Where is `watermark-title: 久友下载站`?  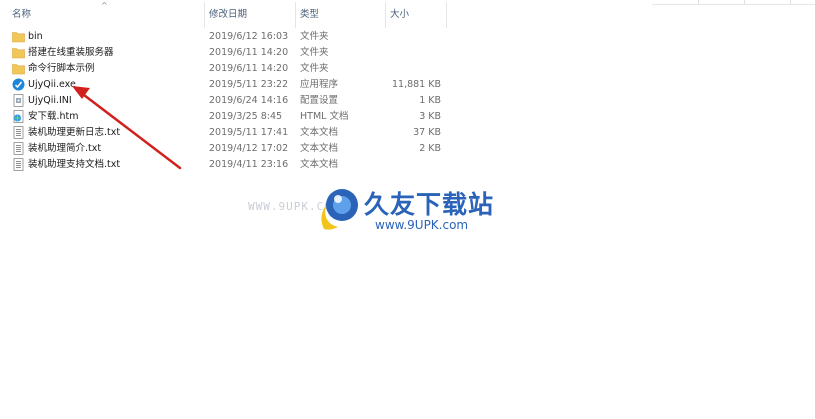
watermark-title: 久友下载站 is located at coordinates (429, 204).